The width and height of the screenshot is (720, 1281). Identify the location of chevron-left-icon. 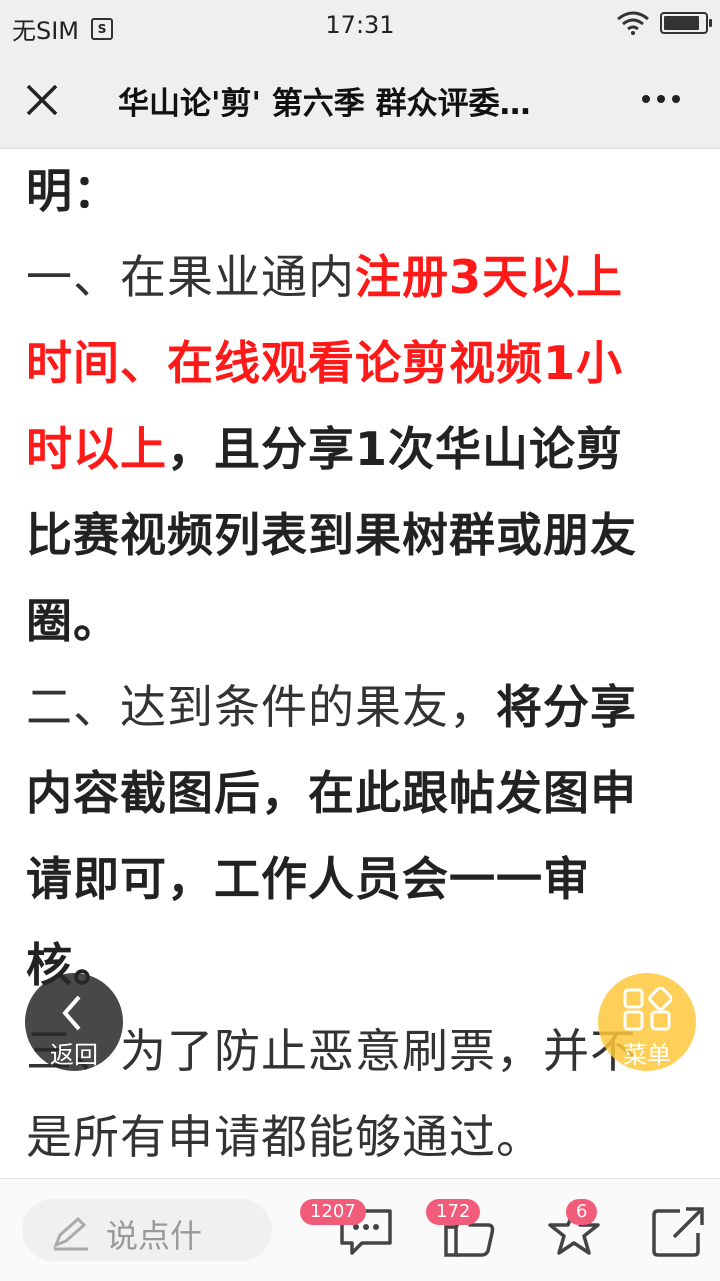
(71, 1013).